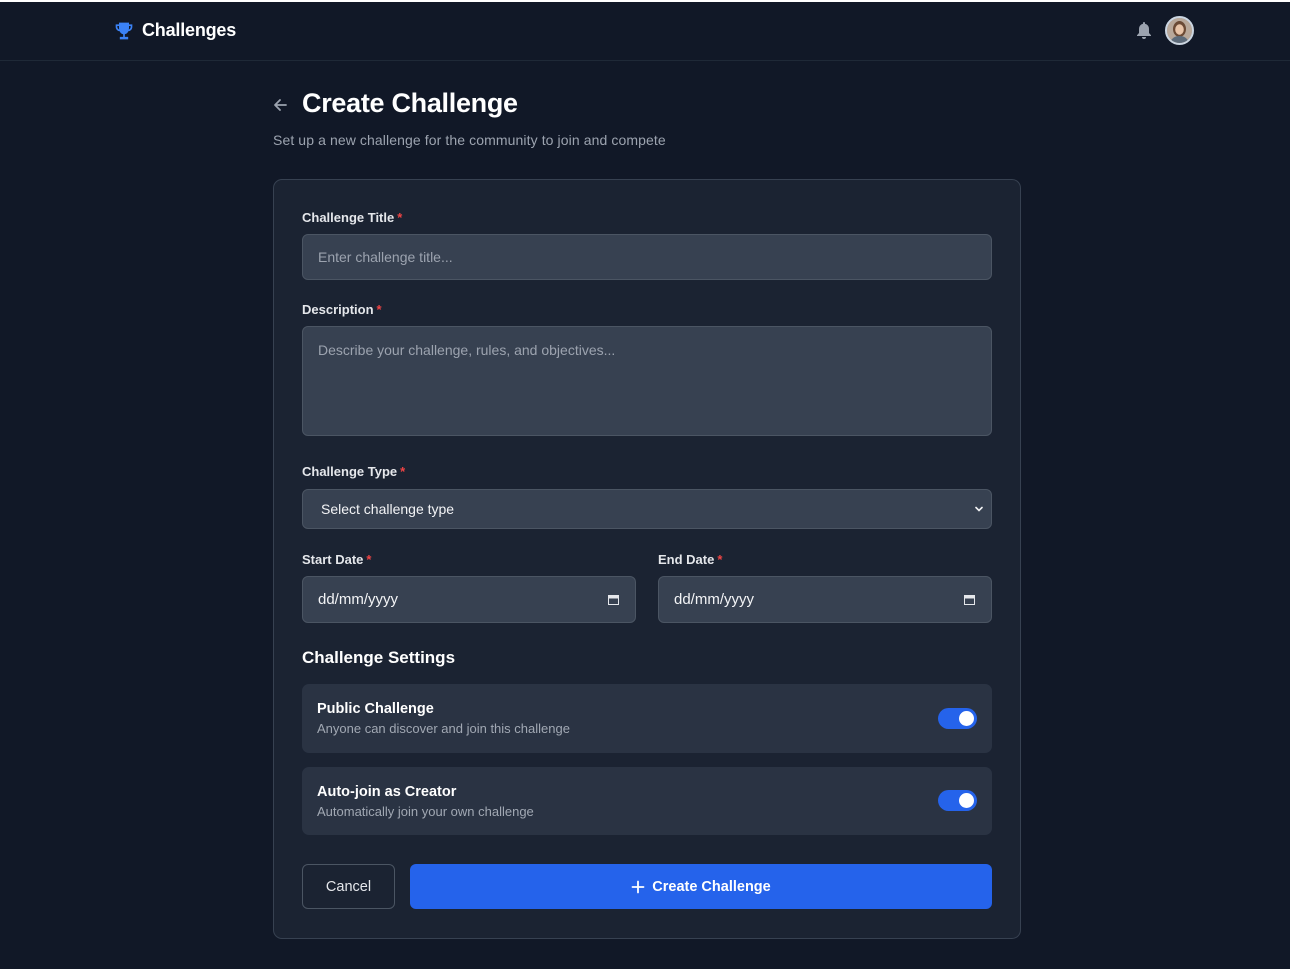 The width and height of the screenshot is (1292, 969). Describe the element at coordinates (469, 599) in the screenshot. I see `start-date-input: dd/mm/yyyy` at that location.